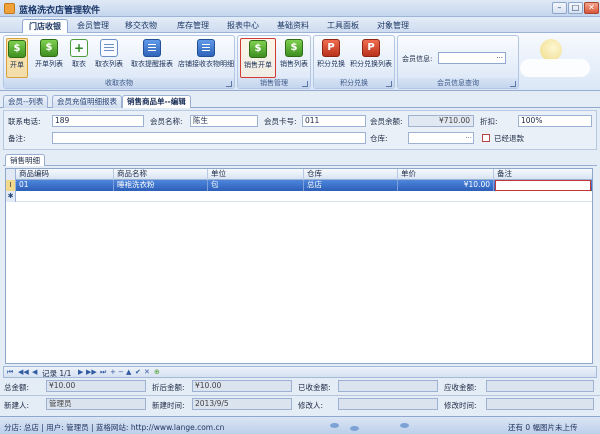 The image size is (600, 434). I want to click on ellipsis-icon: ···, so click(468, 138).